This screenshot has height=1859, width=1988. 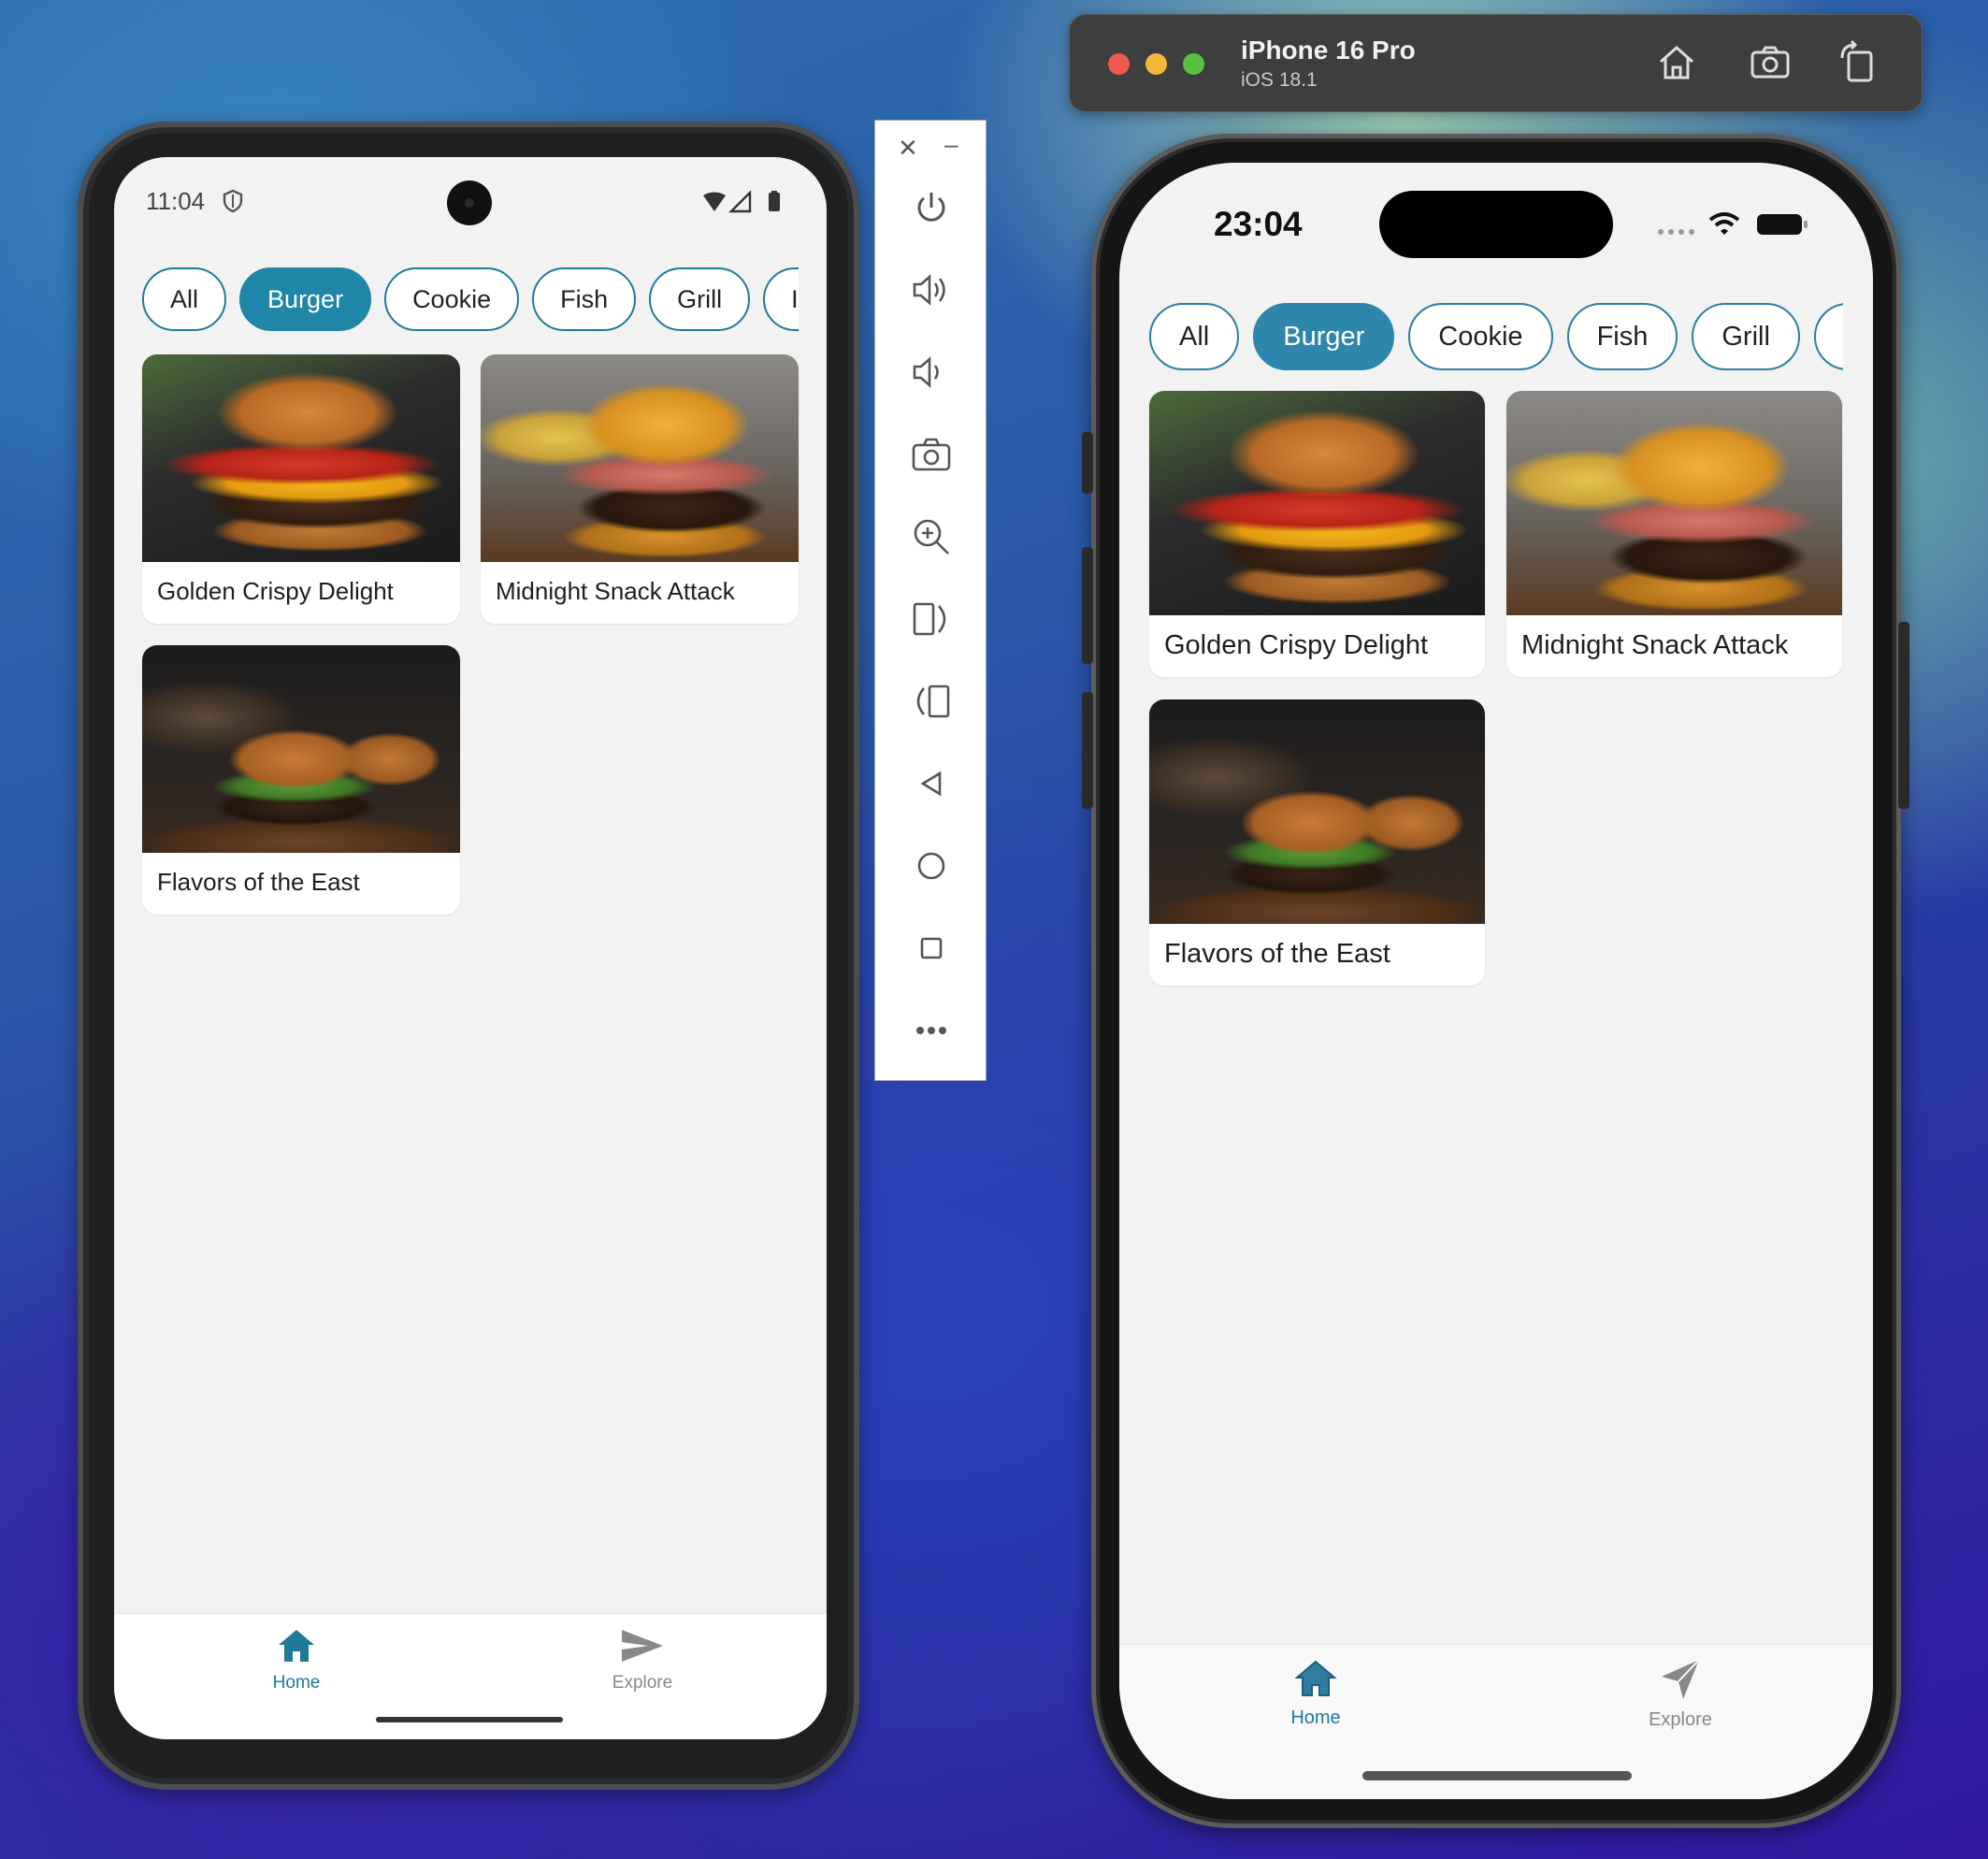 I want to click on simulator-os-version: iOS 18.1, so click(x=1279, y=80).